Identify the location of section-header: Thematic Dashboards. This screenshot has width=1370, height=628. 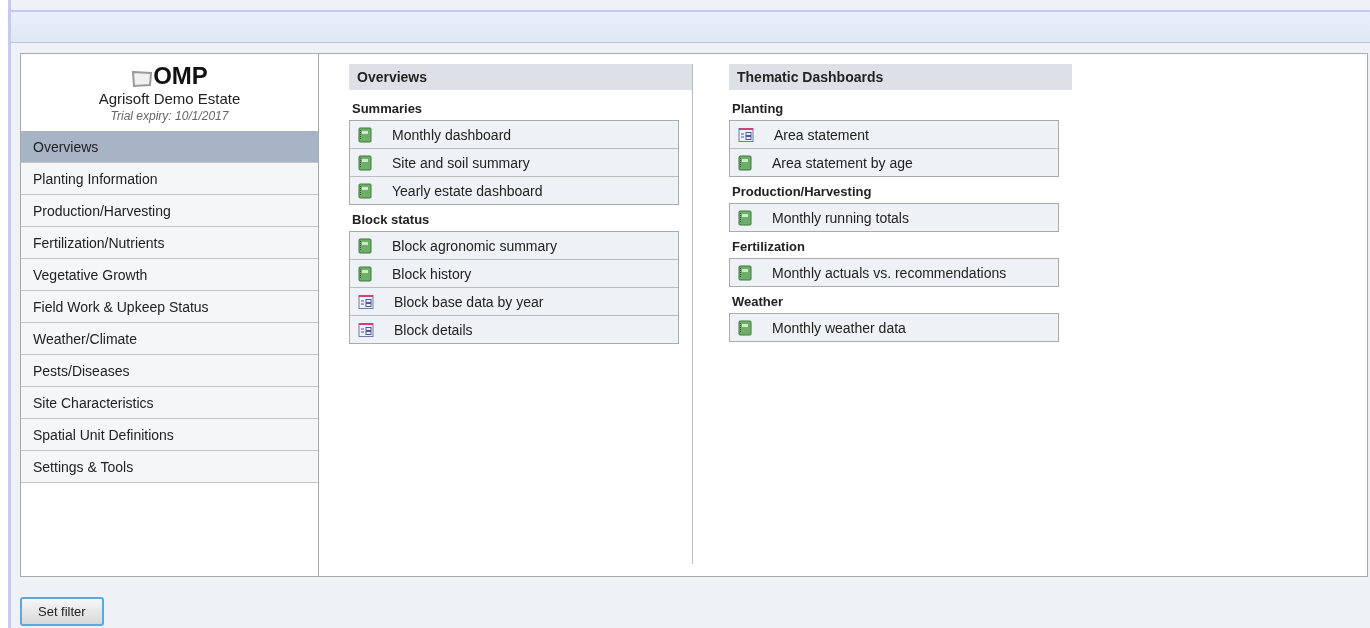
(900, 77).